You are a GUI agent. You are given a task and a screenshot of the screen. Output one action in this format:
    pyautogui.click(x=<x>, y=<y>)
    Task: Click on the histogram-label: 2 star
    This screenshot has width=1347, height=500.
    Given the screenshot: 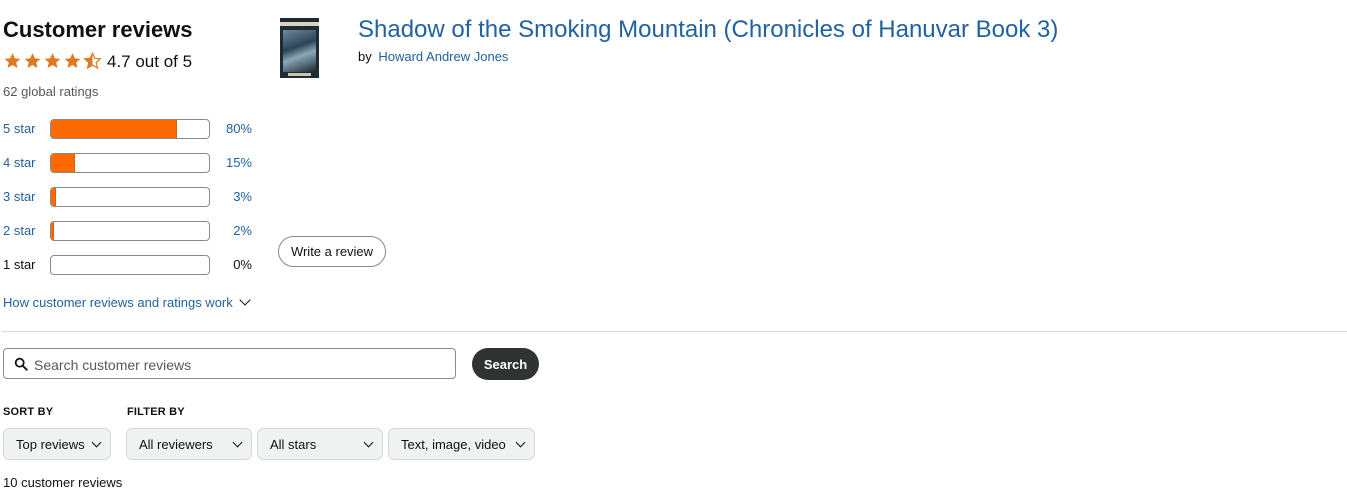 What is the action you would take?
    pyautogui.click(x=19, y=230)
    